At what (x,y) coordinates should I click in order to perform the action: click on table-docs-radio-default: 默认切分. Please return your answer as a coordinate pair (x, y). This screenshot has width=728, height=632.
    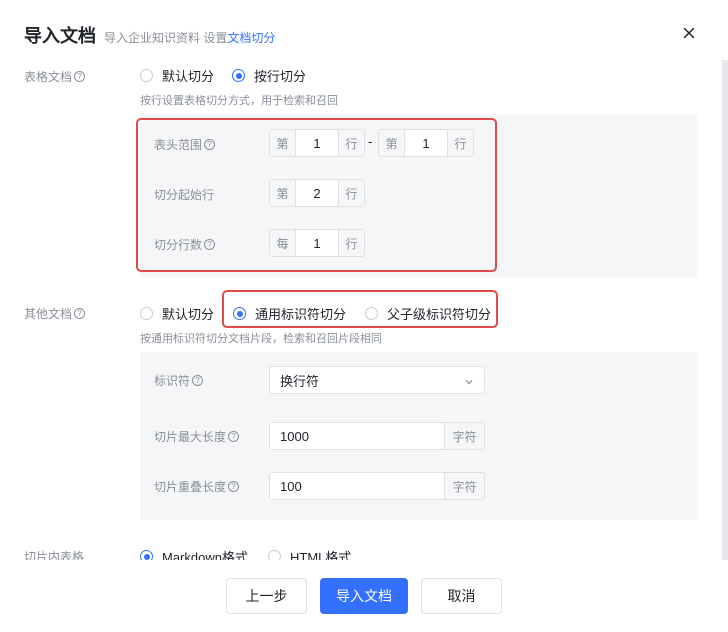
    Looking at the image, I should click on (177, 75).